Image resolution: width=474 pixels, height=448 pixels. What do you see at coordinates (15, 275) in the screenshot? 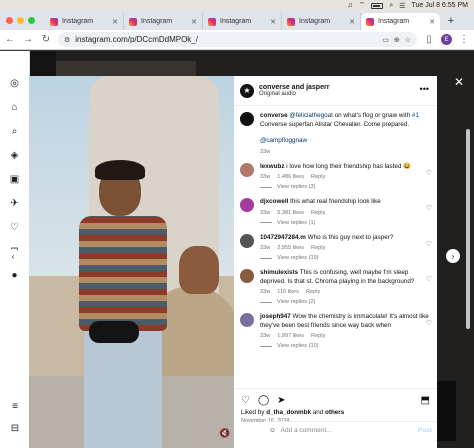
I see `profile-icon: ●` at bounding box center [15, 275].